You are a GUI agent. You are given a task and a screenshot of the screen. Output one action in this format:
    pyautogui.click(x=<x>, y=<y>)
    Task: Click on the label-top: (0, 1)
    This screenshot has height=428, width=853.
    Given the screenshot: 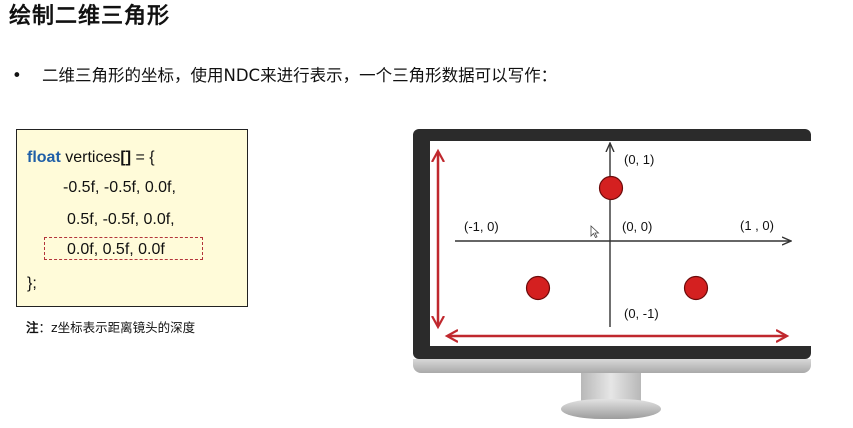 What is the action you would take?
    pyautogui.click(x=639, y=159)
    